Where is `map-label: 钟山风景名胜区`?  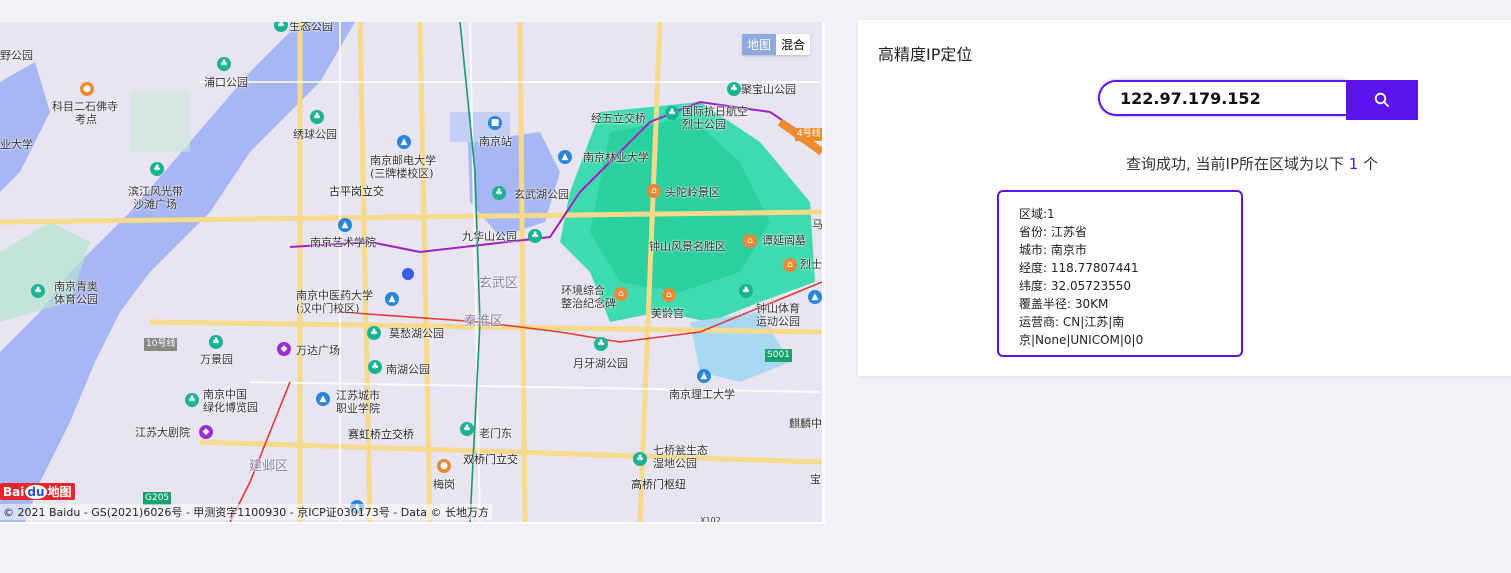 map-label: 钟山风景名胜区 is located at coordinates (687, 246).